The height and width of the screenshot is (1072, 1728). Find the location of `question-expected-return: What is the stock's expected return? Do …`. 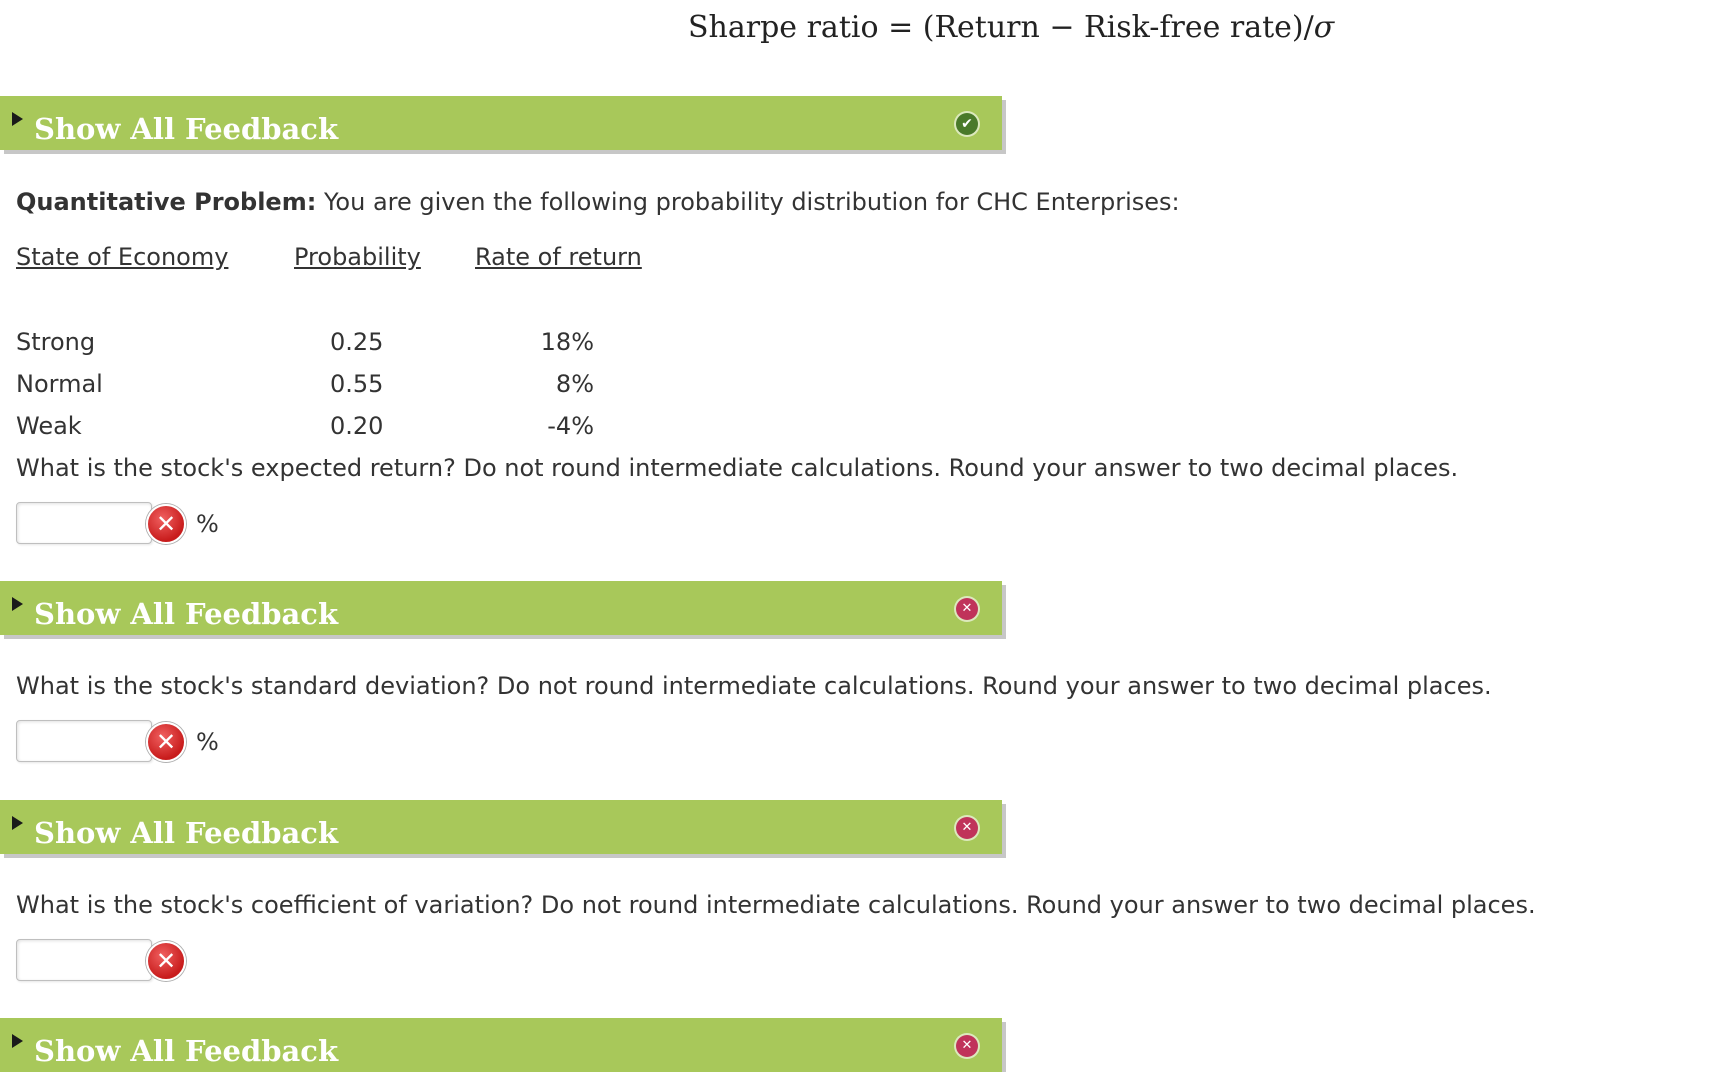

question-expected-return: What is the stock's expected return? Do … is located at coordinates (737, 468).